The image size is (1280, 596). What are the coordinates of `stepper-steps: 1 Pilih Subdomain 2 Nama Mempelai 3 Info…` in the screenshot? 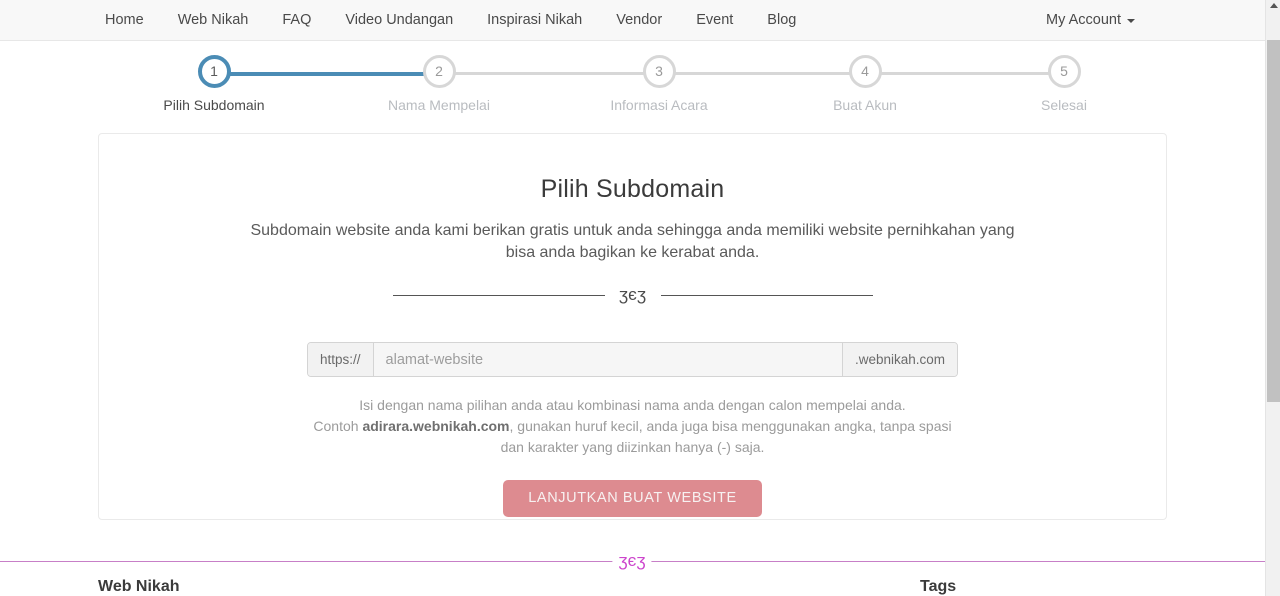 It's located at (632, 82).